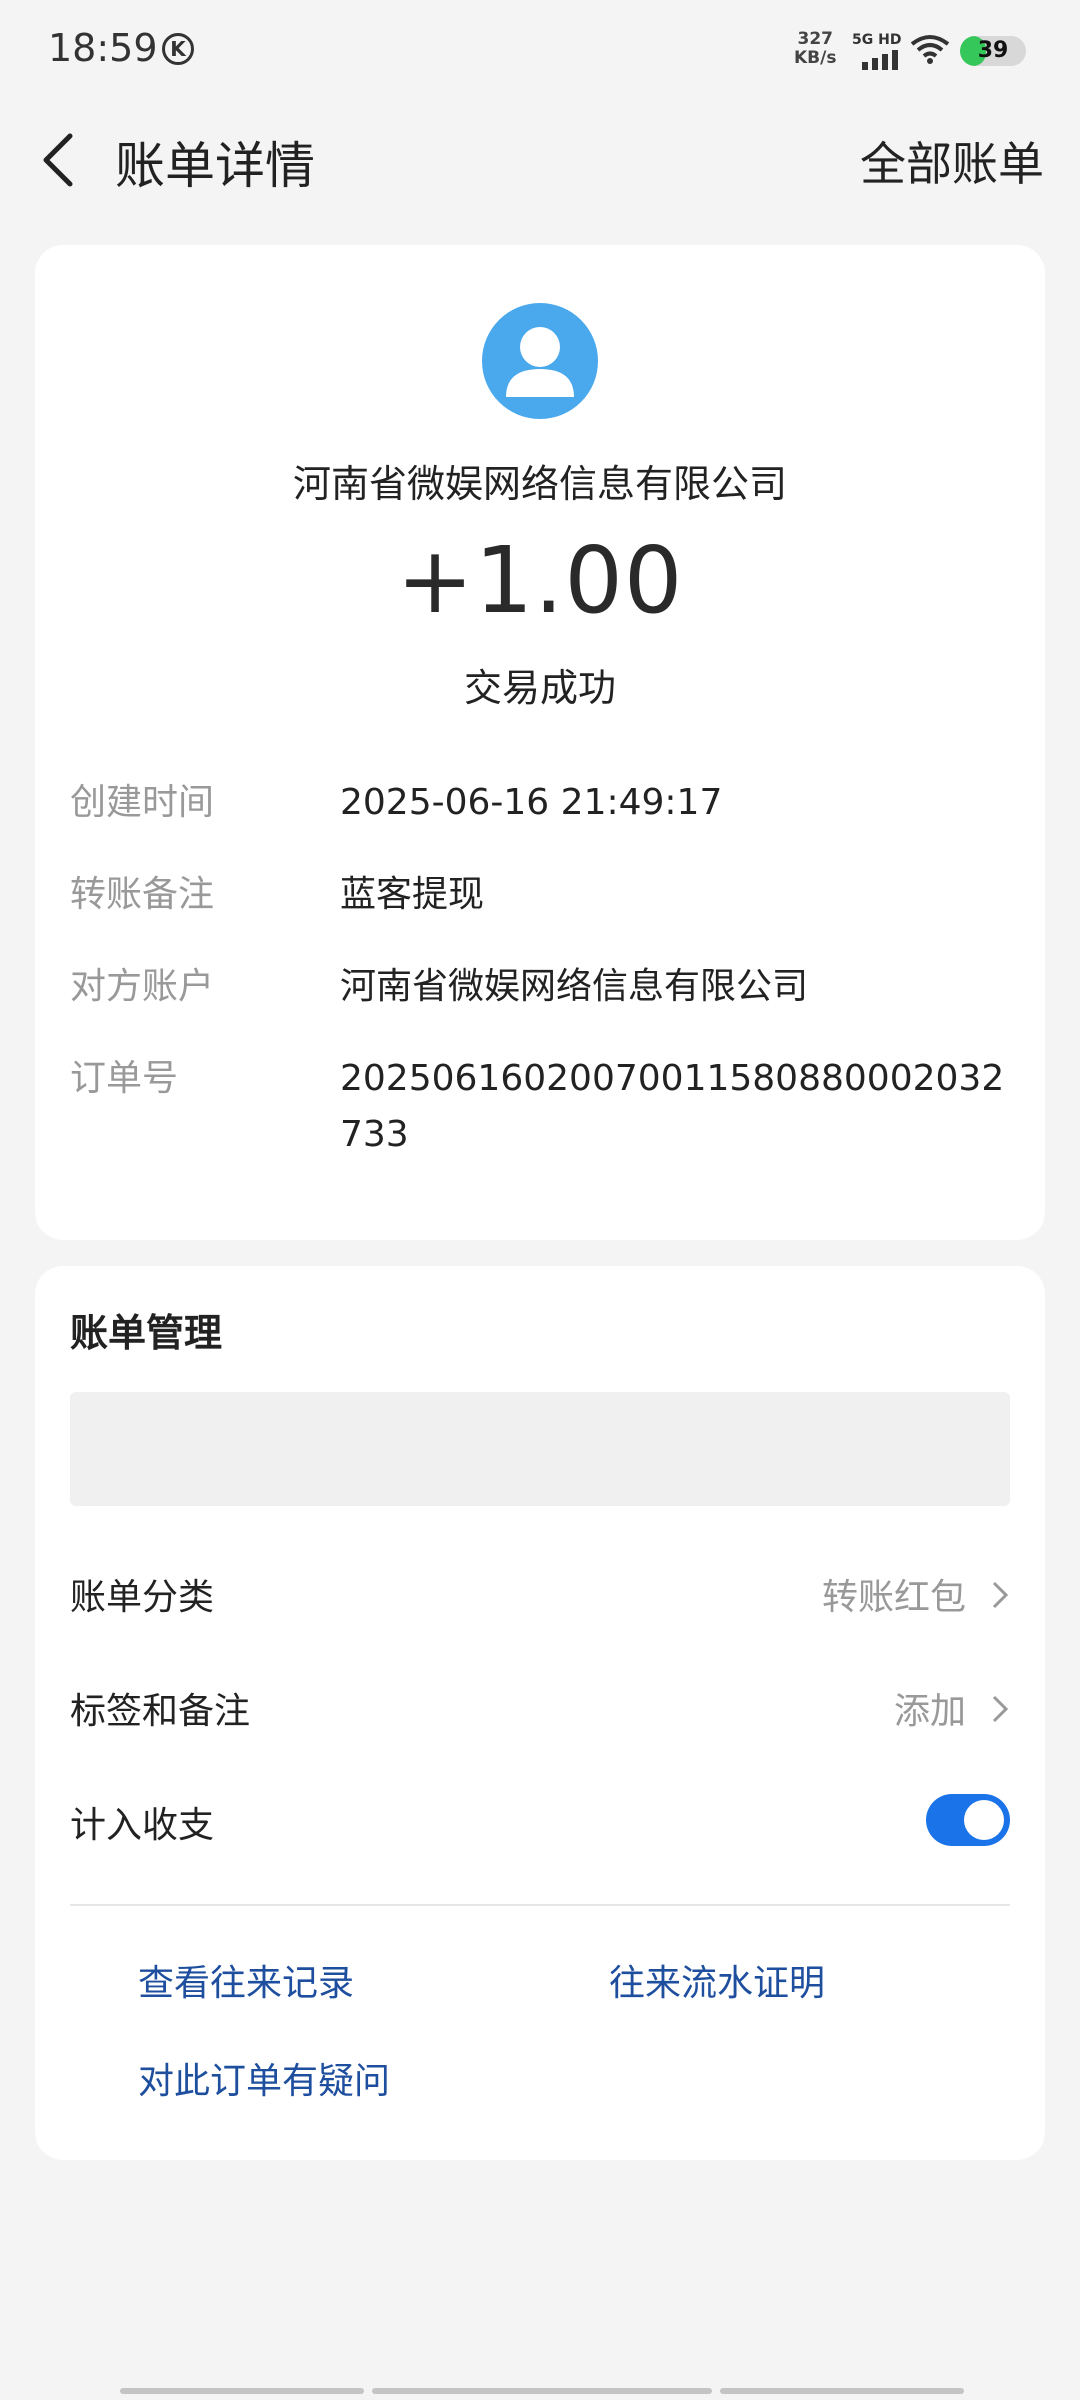 The image size is (1080, 2400). Describe the element at coordinates (142, 1597) in the screenshot. I see `bill-category-label: 账单分类` at that location.